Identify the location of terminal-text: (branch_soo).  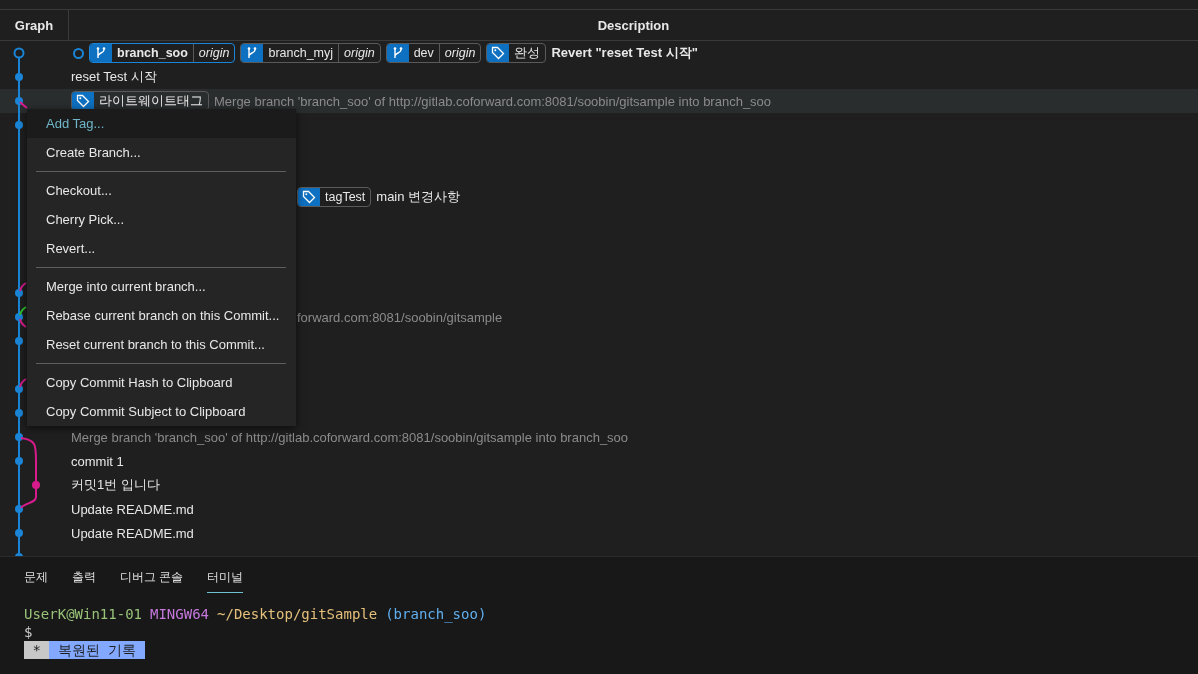
(436, 614).